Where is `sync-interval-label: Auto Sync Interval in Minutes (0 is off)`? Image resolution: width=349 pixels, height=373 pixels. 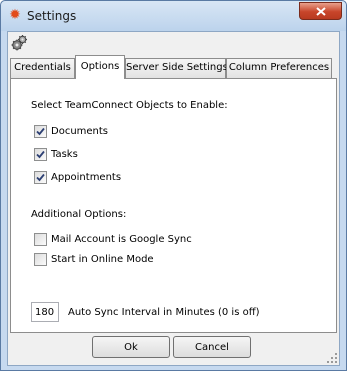 sync-interval-label: Auto Sync Interval in Minutes (0 is off) is located at coordinates (164, 312).